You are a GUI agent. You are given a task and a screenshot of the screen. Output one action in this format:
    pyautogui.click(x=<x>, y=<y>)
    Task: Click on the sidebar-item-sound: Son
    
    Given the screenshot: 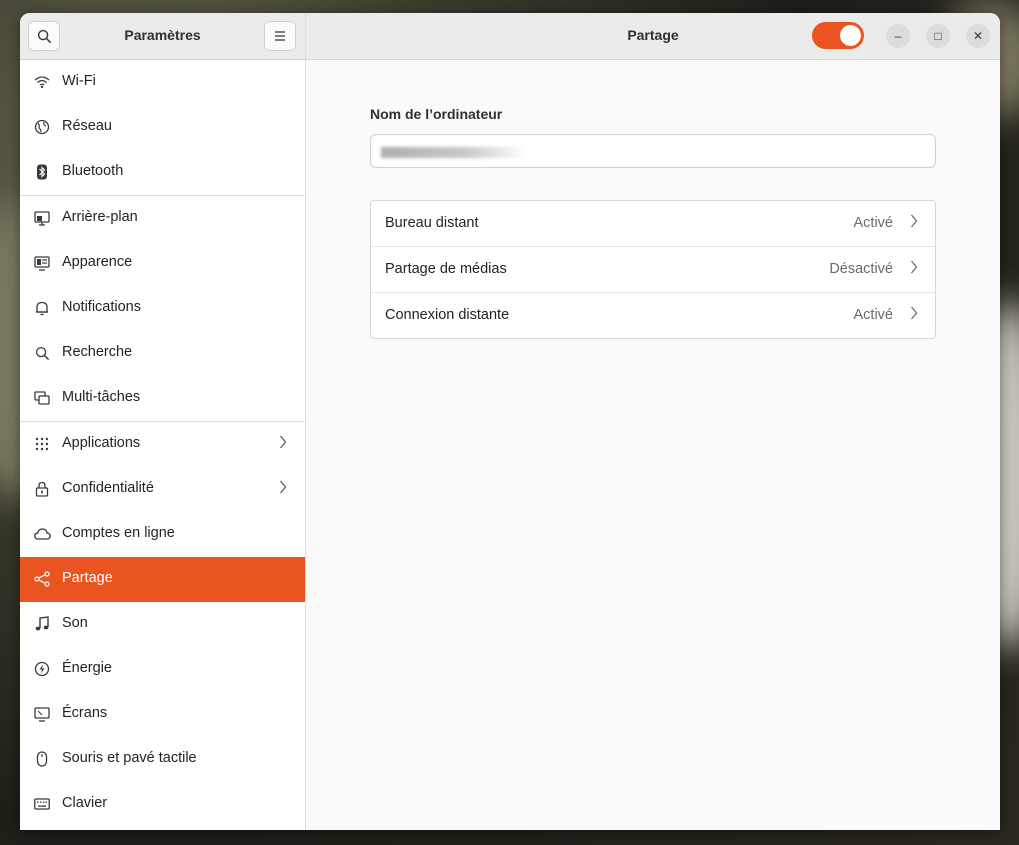 What is the action you would take?
    pyautogui.click(x=162, y=624)
    